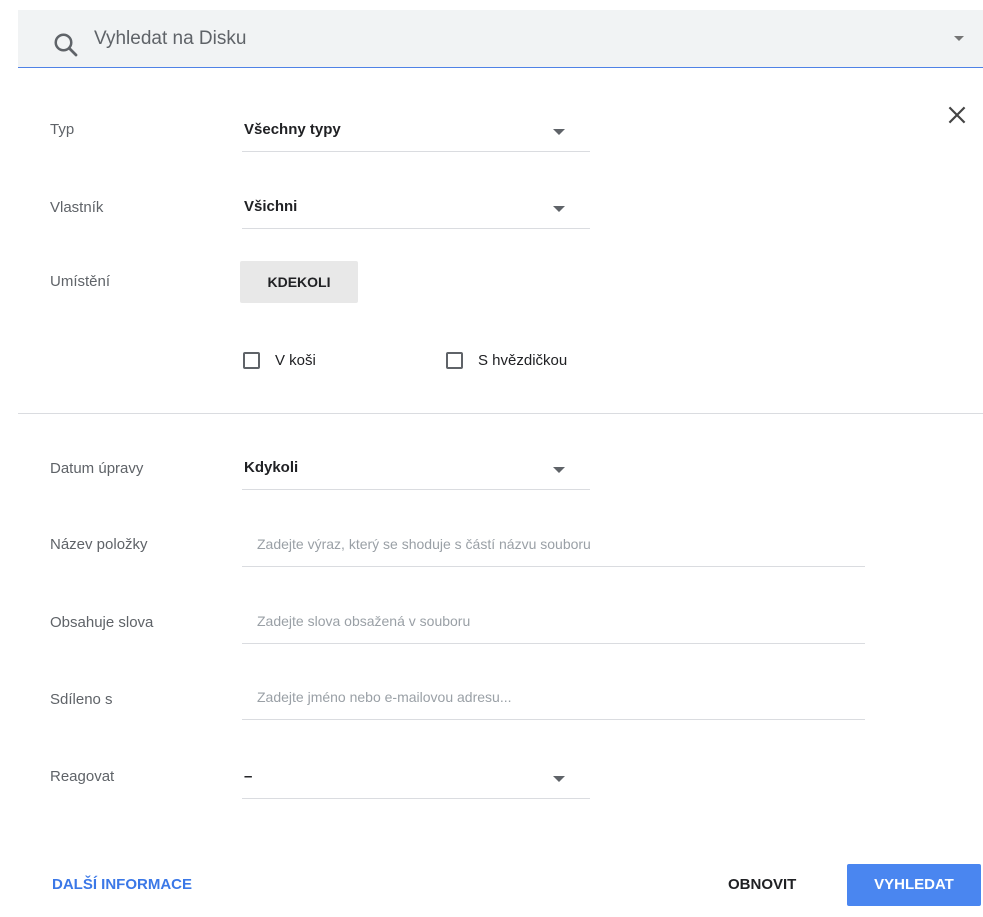 The width and height of the screenshot is (983, 917). What do you see at coordinates (500, 413) in the screenshot?
I see `section-divider` at bounding box center [500, 413].